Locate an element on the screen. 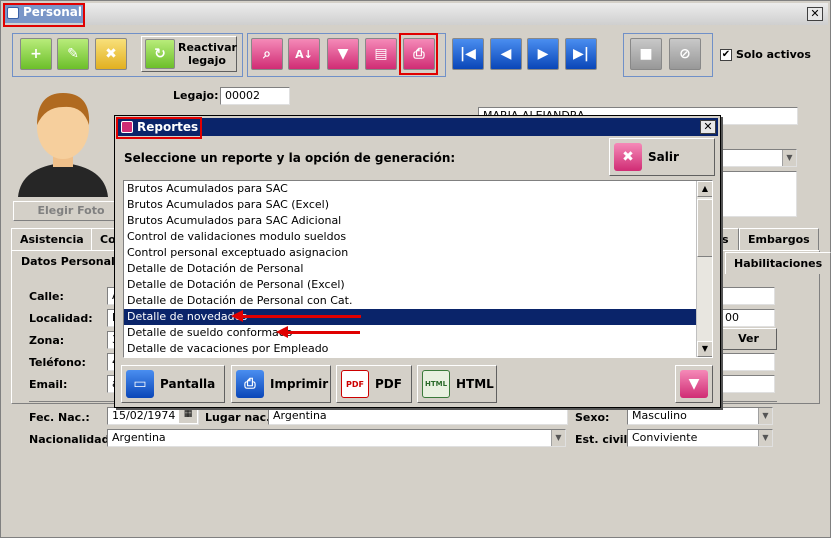 This screenshot has width=831, height=538. scroll-down-button: ▼ is located at coordinates (704, 349).